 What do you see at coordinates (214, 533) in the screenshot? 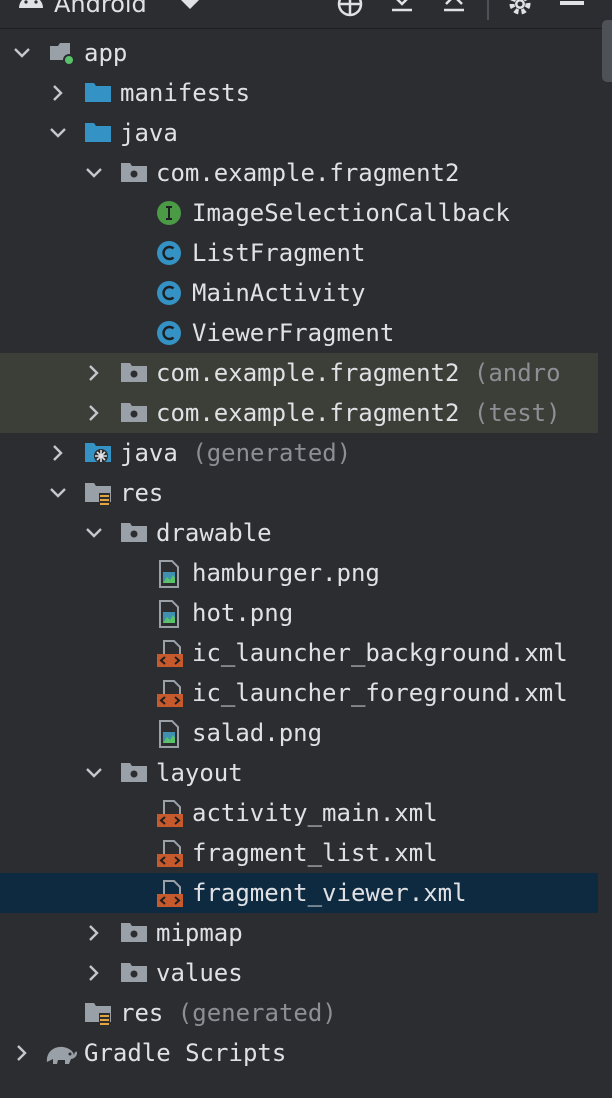
I see `tree-item-label: drawable` at bounding box center [214, 533].